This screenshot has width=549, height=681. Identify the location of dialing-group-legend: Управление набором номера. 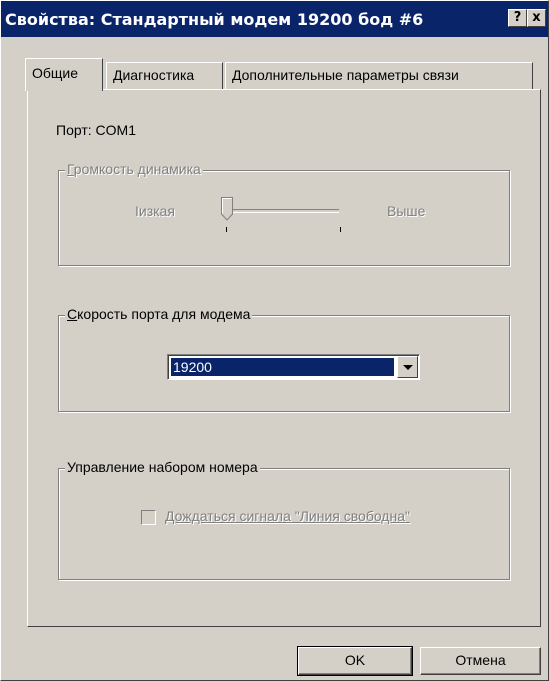
(162, 467).